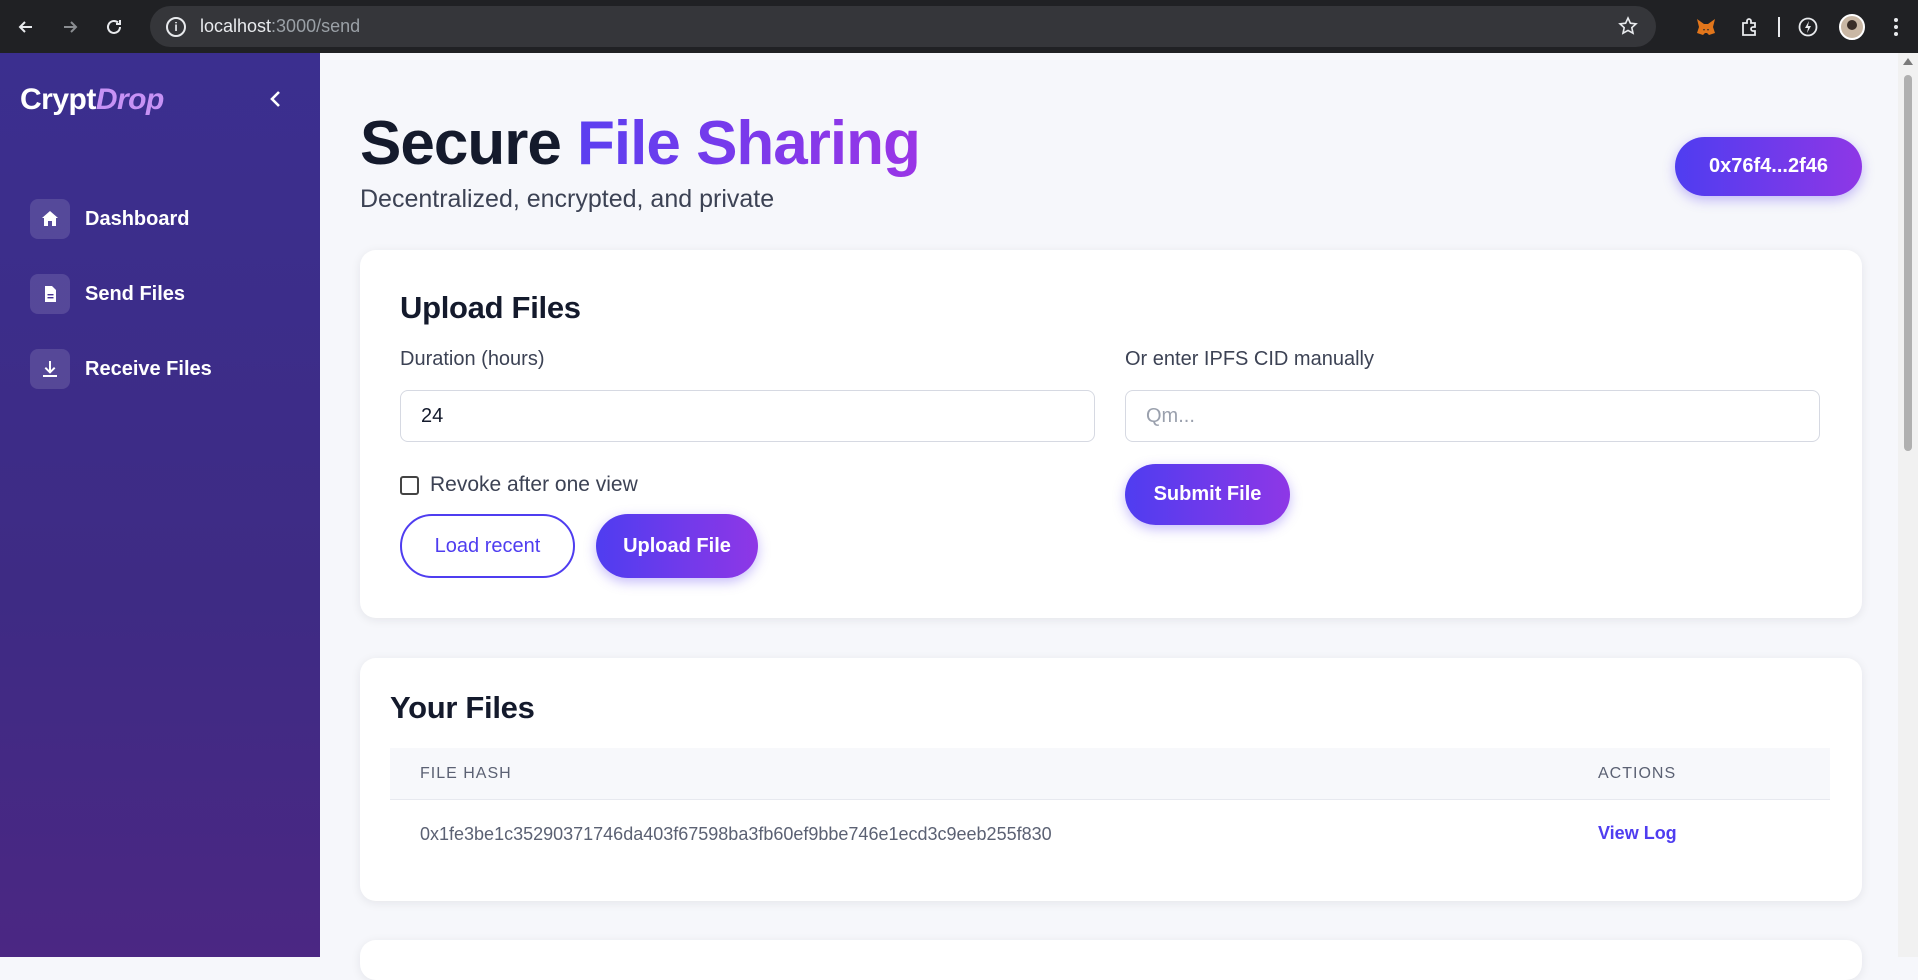 This screenshot has height=980, width=1918. I want to click on duration-label: Duration (hours), so click(472, 359).